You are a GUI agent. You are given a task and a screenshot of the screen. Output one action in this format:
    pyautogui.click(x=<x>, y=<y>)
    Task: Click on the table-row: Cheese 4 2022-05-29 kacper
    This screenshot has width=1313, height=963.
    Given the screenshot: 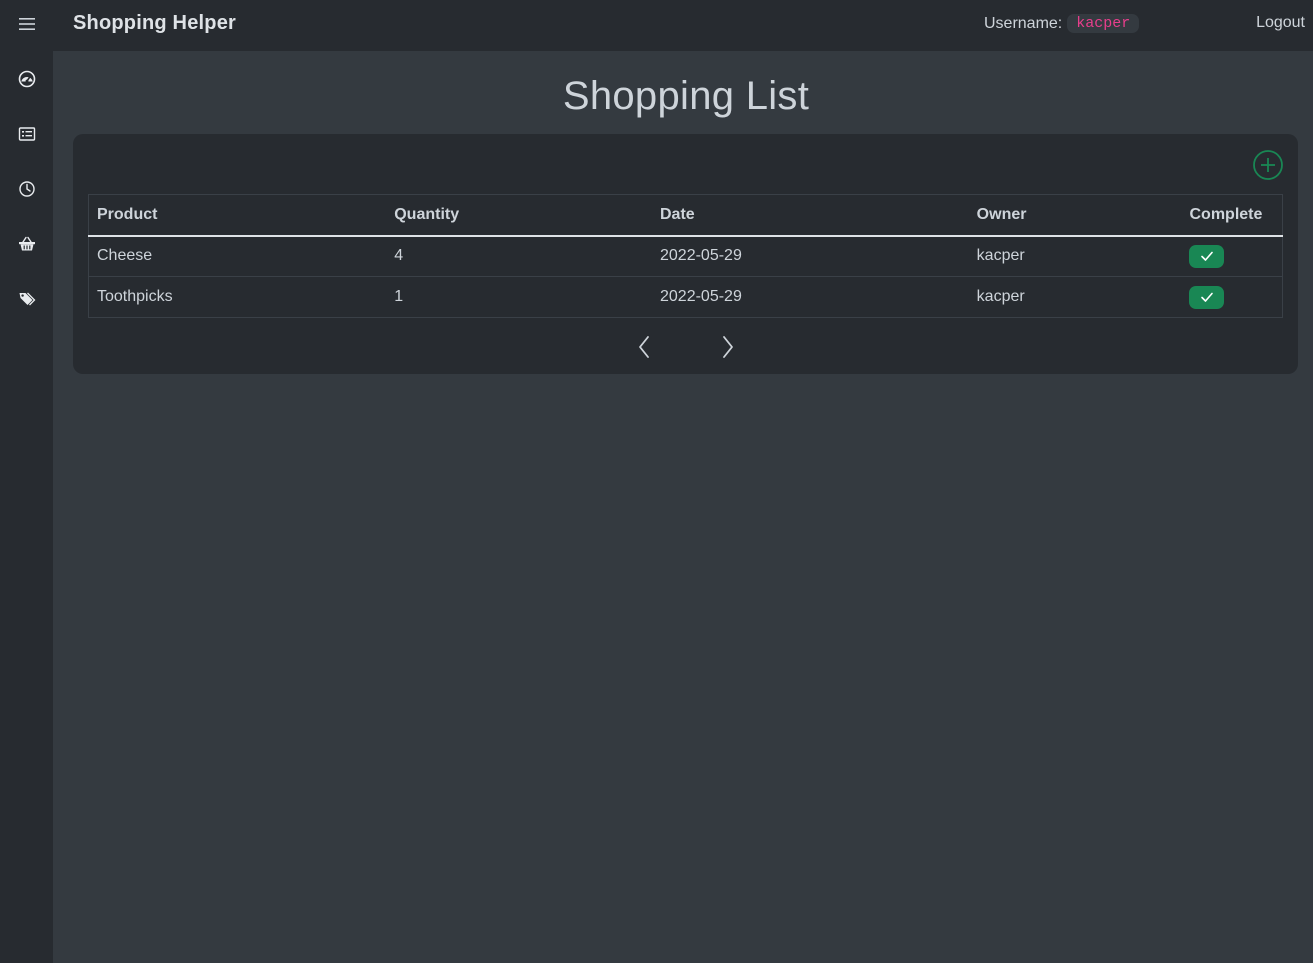 What is the action you would take?
    pyautogui.click(x=685, y=256)
    